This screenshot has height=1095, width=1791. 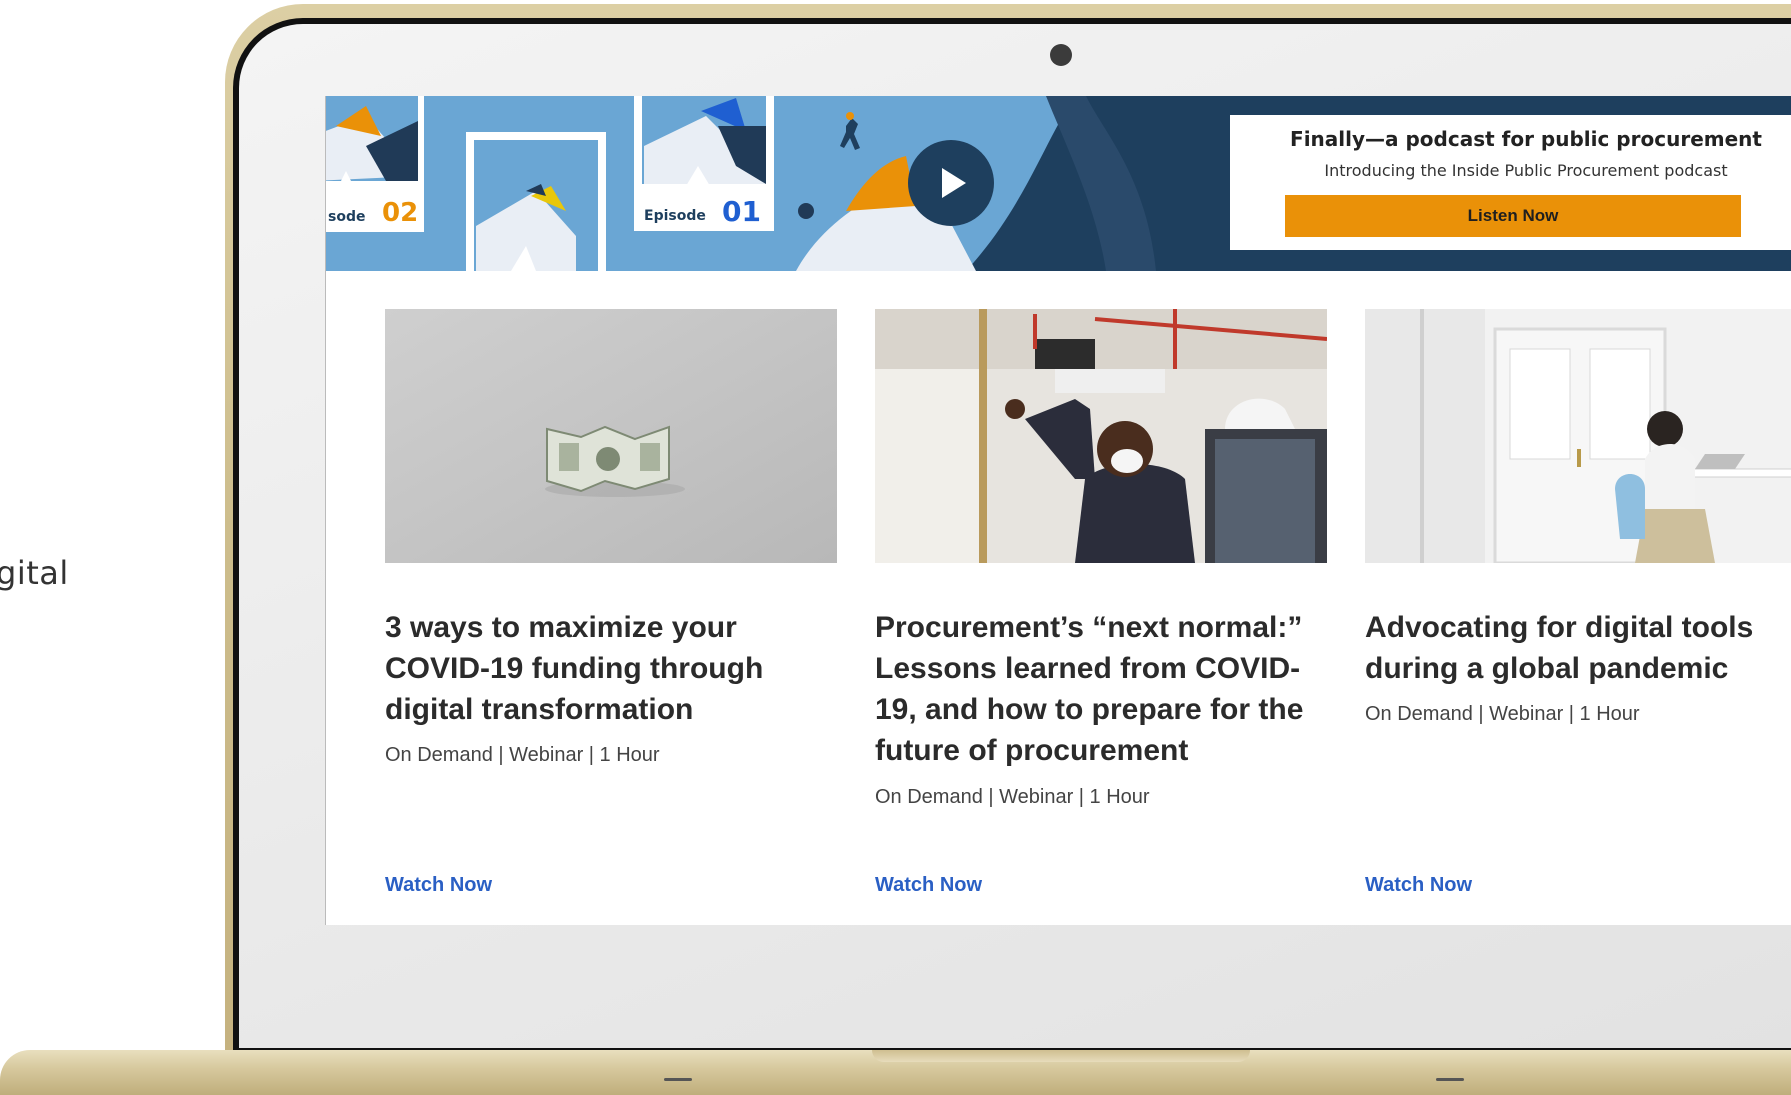 I want to click on episode-number-left: 02, so click(x=400, y=213).